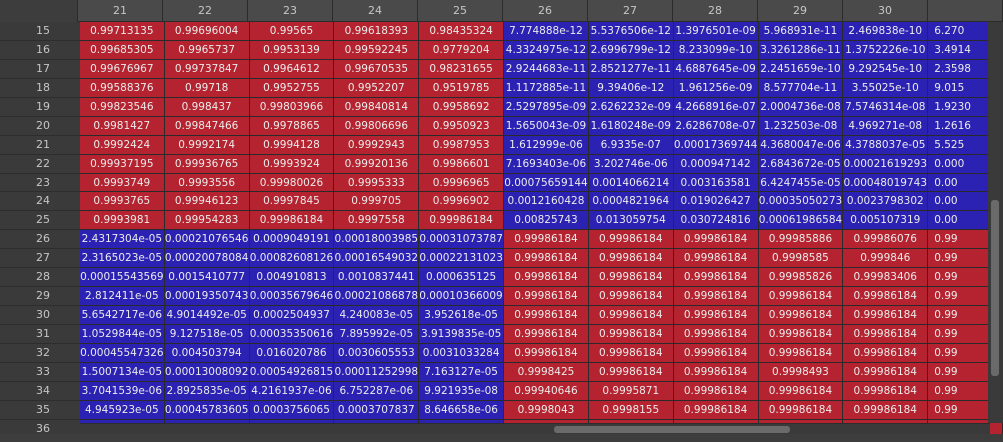 The width and height of the screenshot is (1003, 442). What do you see at coordinates (377, 334) in the screenshot?
I see `table-cell: 7.895992e-05` at bounding box center [377, 334].